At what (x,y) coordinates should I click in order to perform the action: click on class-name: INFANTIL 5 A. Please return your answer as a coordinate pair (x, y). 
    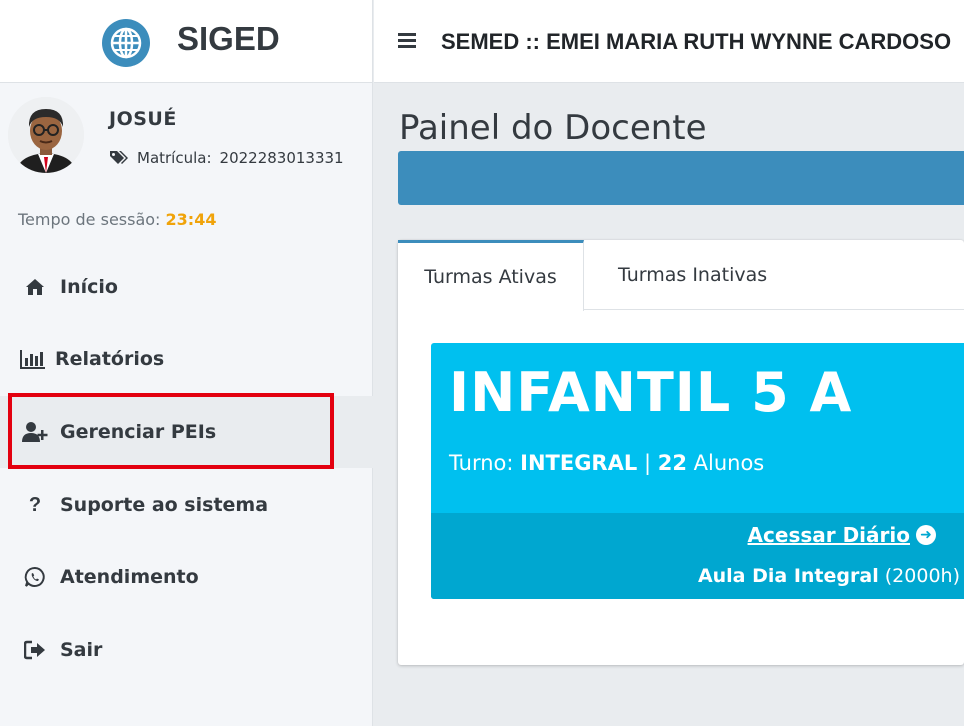
    Looking at the image, I should click on (651, 392).